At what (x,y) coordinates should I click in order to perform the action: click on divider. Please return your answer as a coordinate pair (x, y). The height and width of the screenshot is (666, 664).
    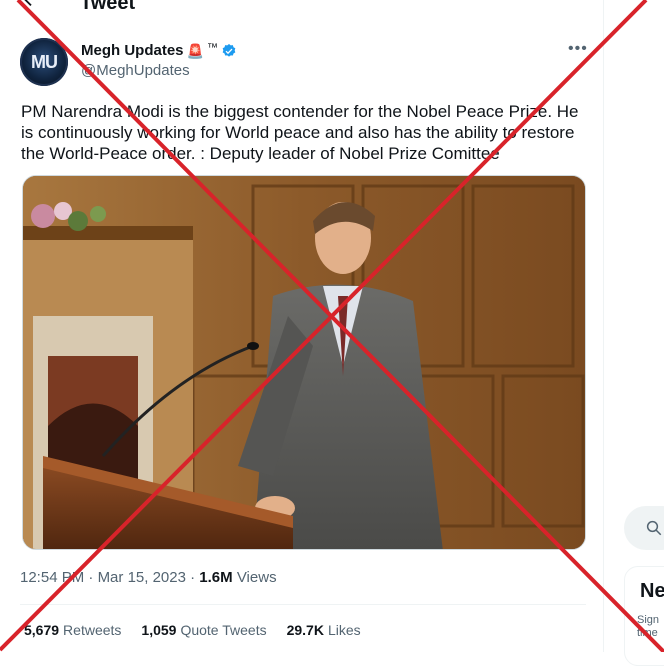
    Looking at the image, I should click on (303, 604).